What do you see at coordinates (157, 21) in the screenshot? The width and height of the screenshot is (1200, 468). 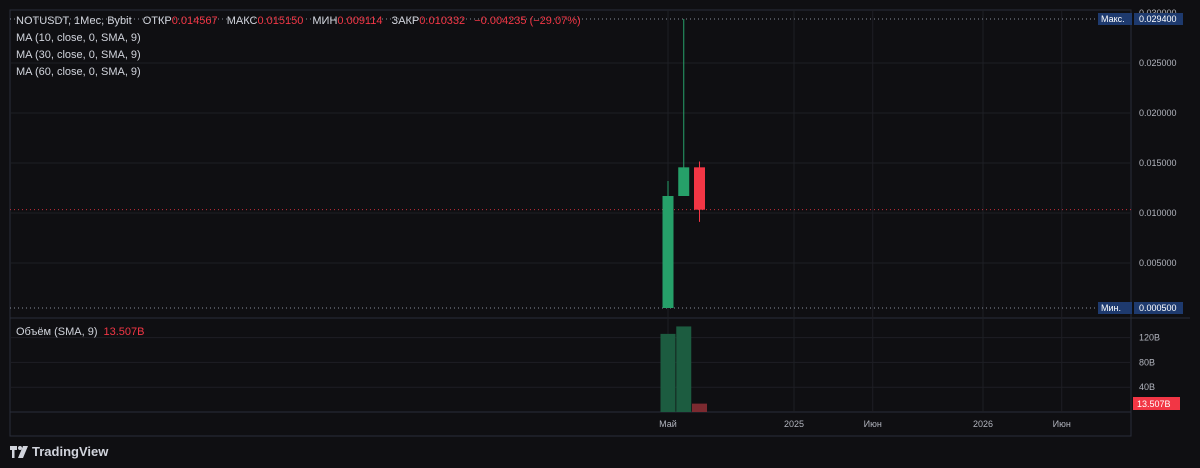 I see `open-label: ОТКР` at bounding box center [157, 21].